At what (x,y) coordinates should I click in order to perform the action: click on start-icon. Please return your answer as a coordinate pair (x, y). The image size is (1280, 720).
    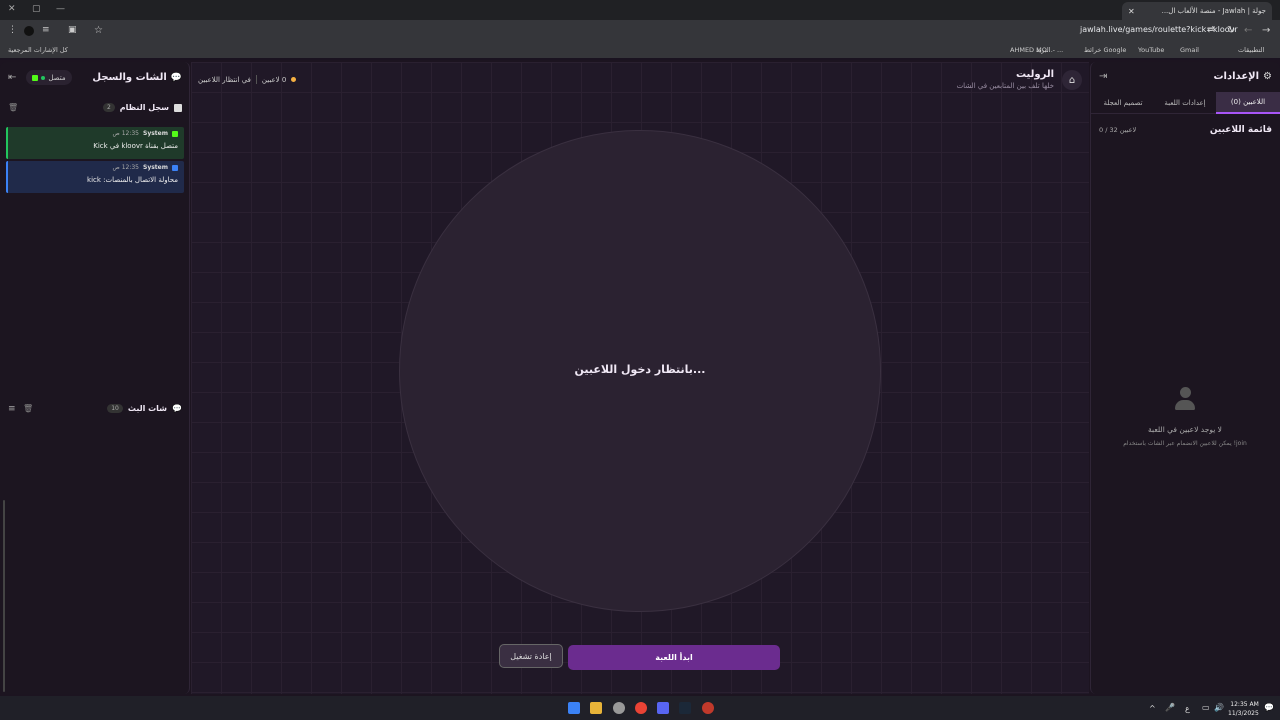
    Looking at the image, I should click on (574, 708).